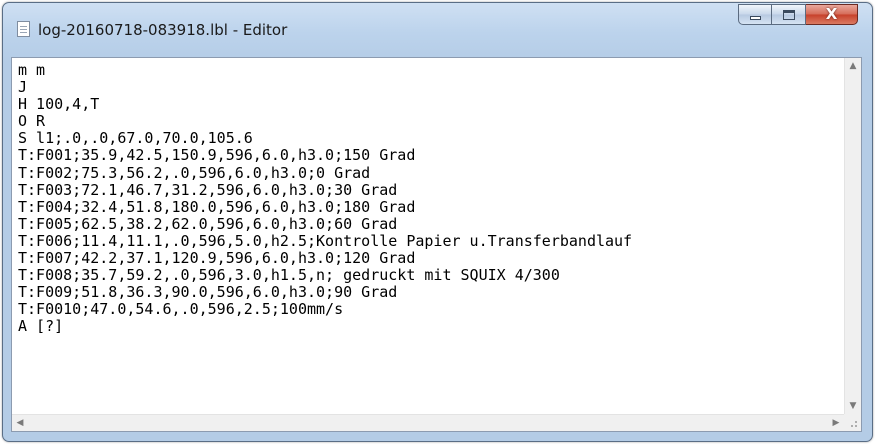 The height and width of the screenshot is (444, 875). Describe the element at coordinates (836, 423) in the screenshot. I see `scroll-right-icon: ▶` at that location.